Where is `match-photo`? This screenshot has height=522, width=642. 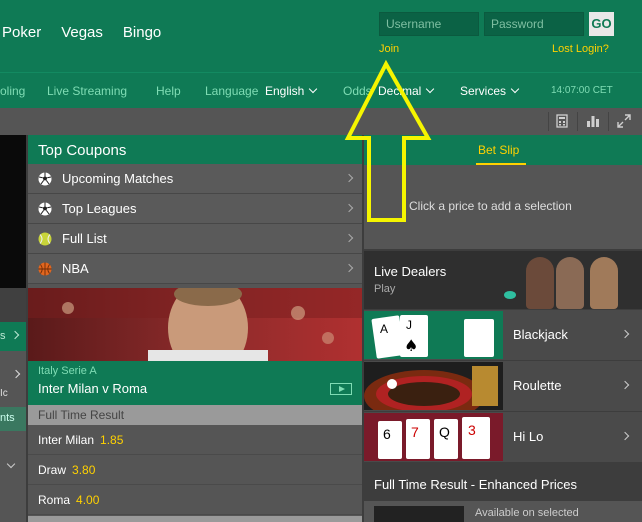
match-photo is located at coordinates (195, 324).